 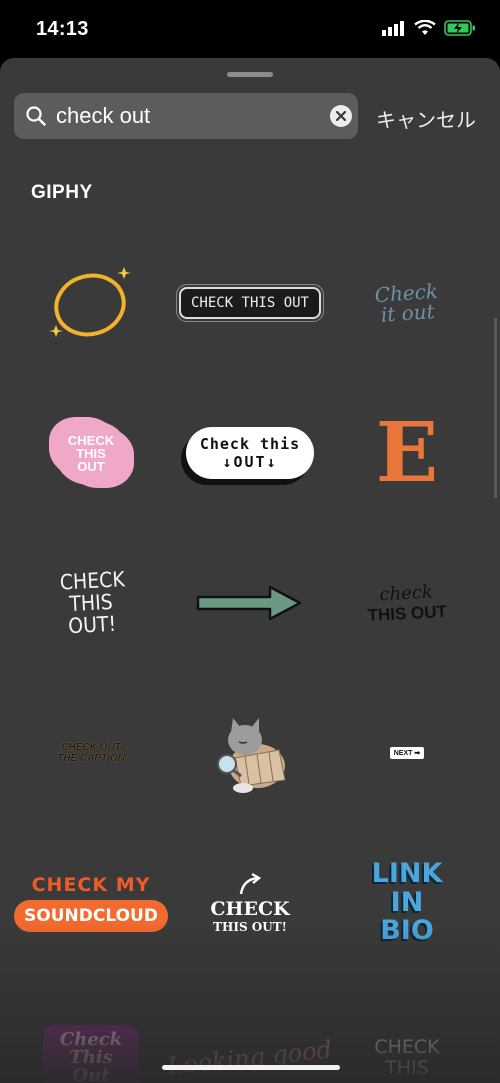 I want to click on scrollbar, so click(x=495, y=408).